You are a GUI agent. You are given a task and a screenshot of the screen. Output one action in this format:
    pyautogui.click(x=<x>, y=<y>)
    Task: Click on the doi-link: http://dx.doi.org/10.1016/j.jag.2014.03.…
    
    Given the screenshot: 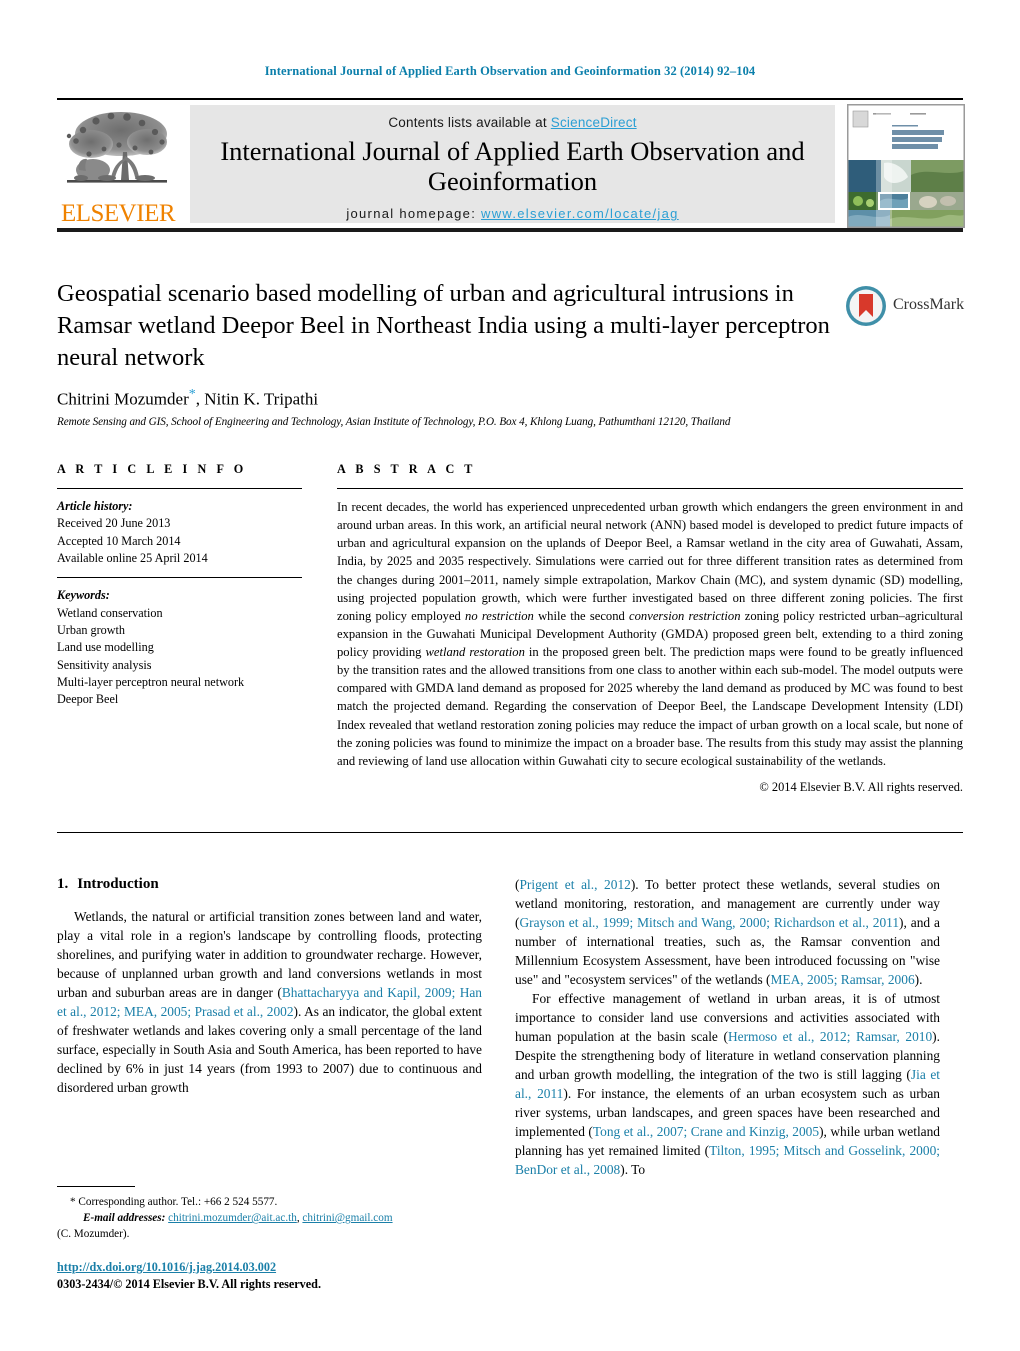 What is the action you would take?
    pyautogui.click(x=166, y=1267)
    